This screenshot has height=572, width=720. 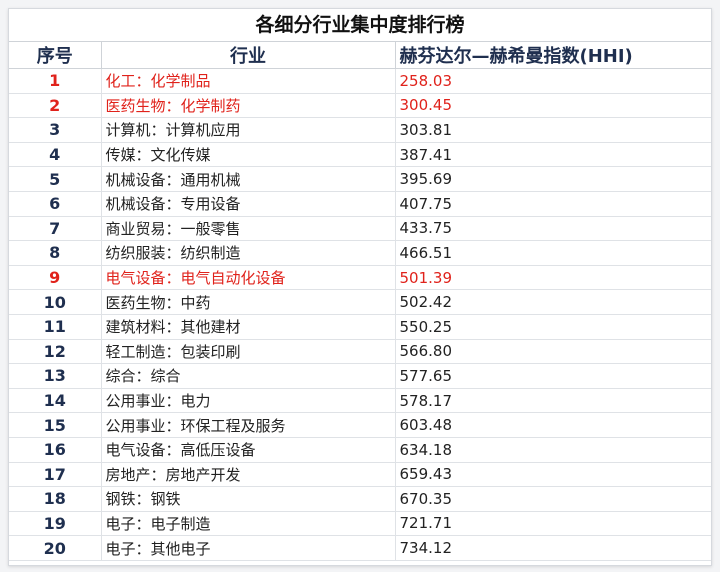 I want to click on table-row: 8 纺织服装：纺织制造 466.51, so click(x=360, y=253).